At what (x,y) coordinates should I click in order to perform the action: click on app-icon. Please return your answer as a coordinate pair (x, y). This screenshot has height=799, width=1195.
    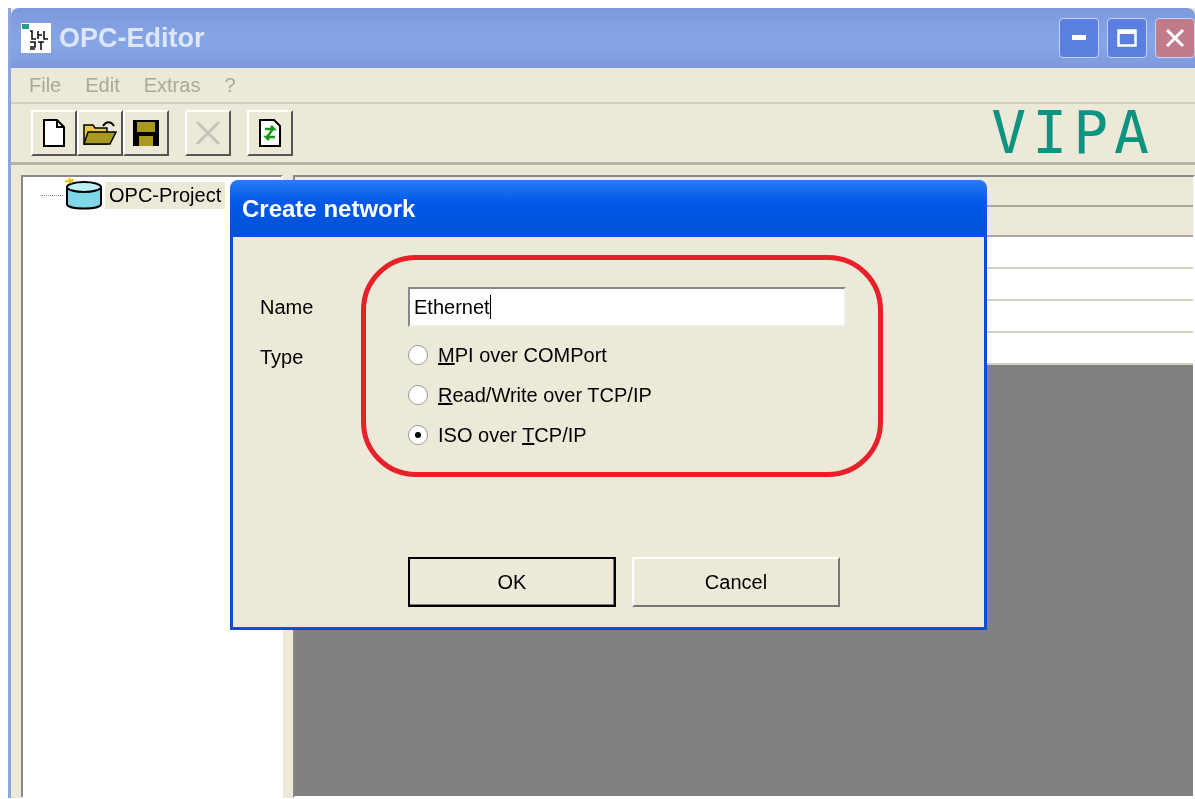
    Looking at the image, I should click on (36, 38).